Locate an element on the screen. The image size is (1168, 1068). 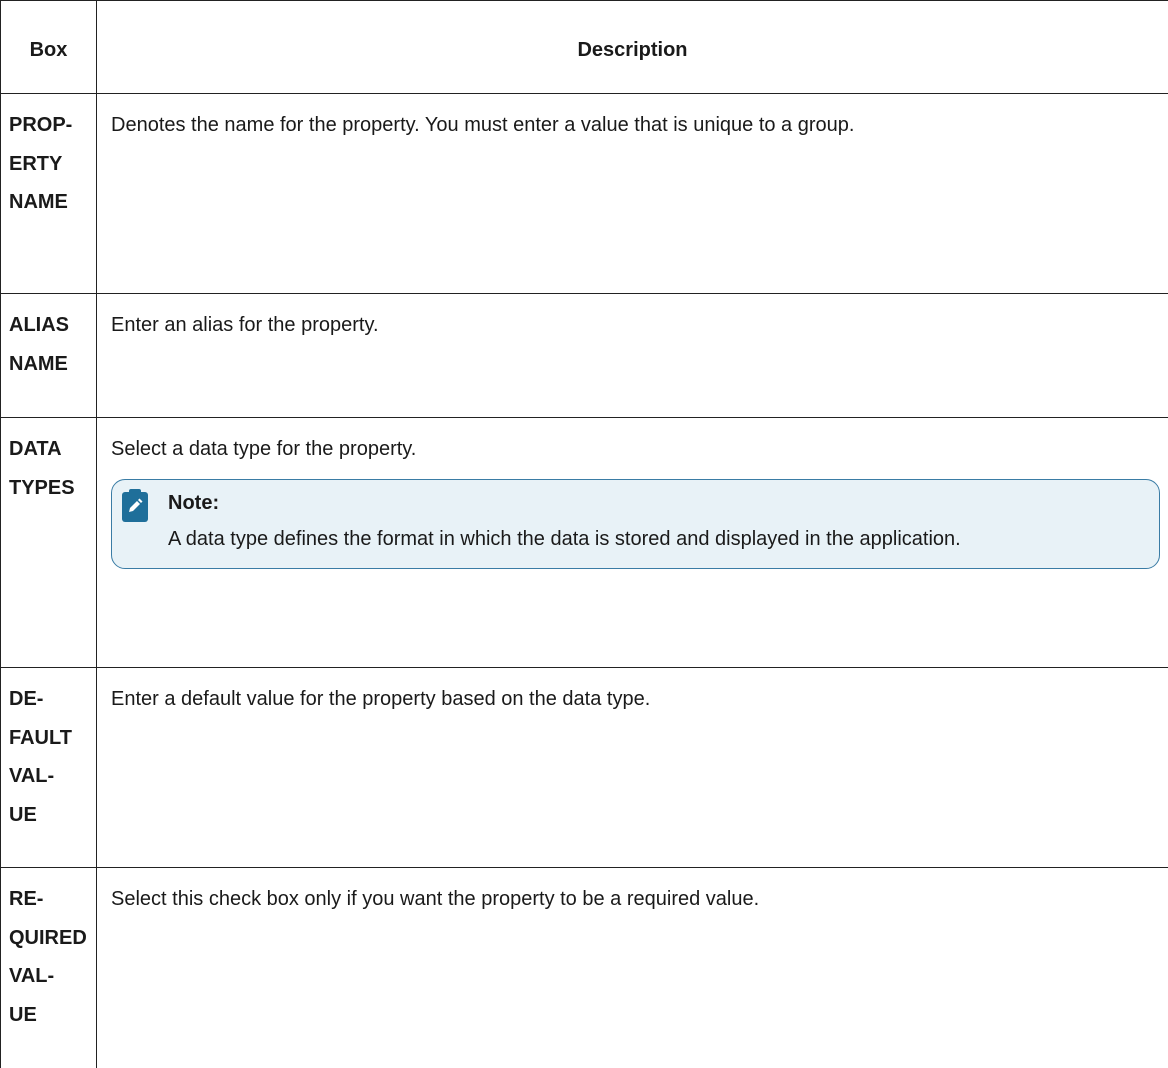
table-header-row: Box Description is located at coordinates (584, 47).